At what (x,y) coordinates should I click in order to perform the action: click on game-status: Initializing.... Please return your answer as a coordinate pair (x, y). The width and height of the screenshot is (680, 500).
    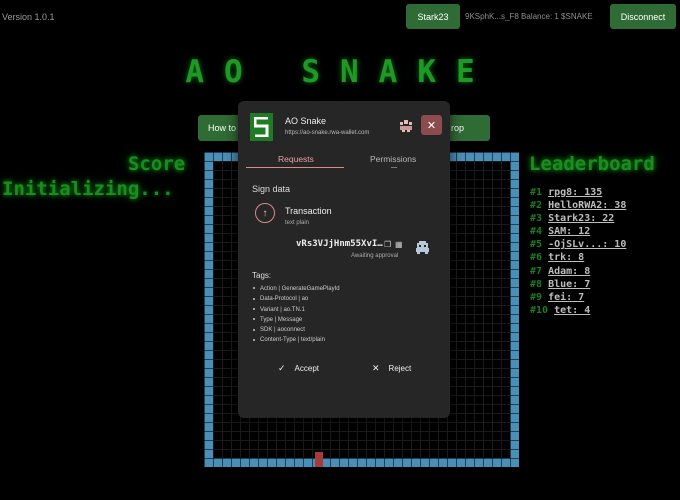
    Looking at the image, I should click on (88, 189).